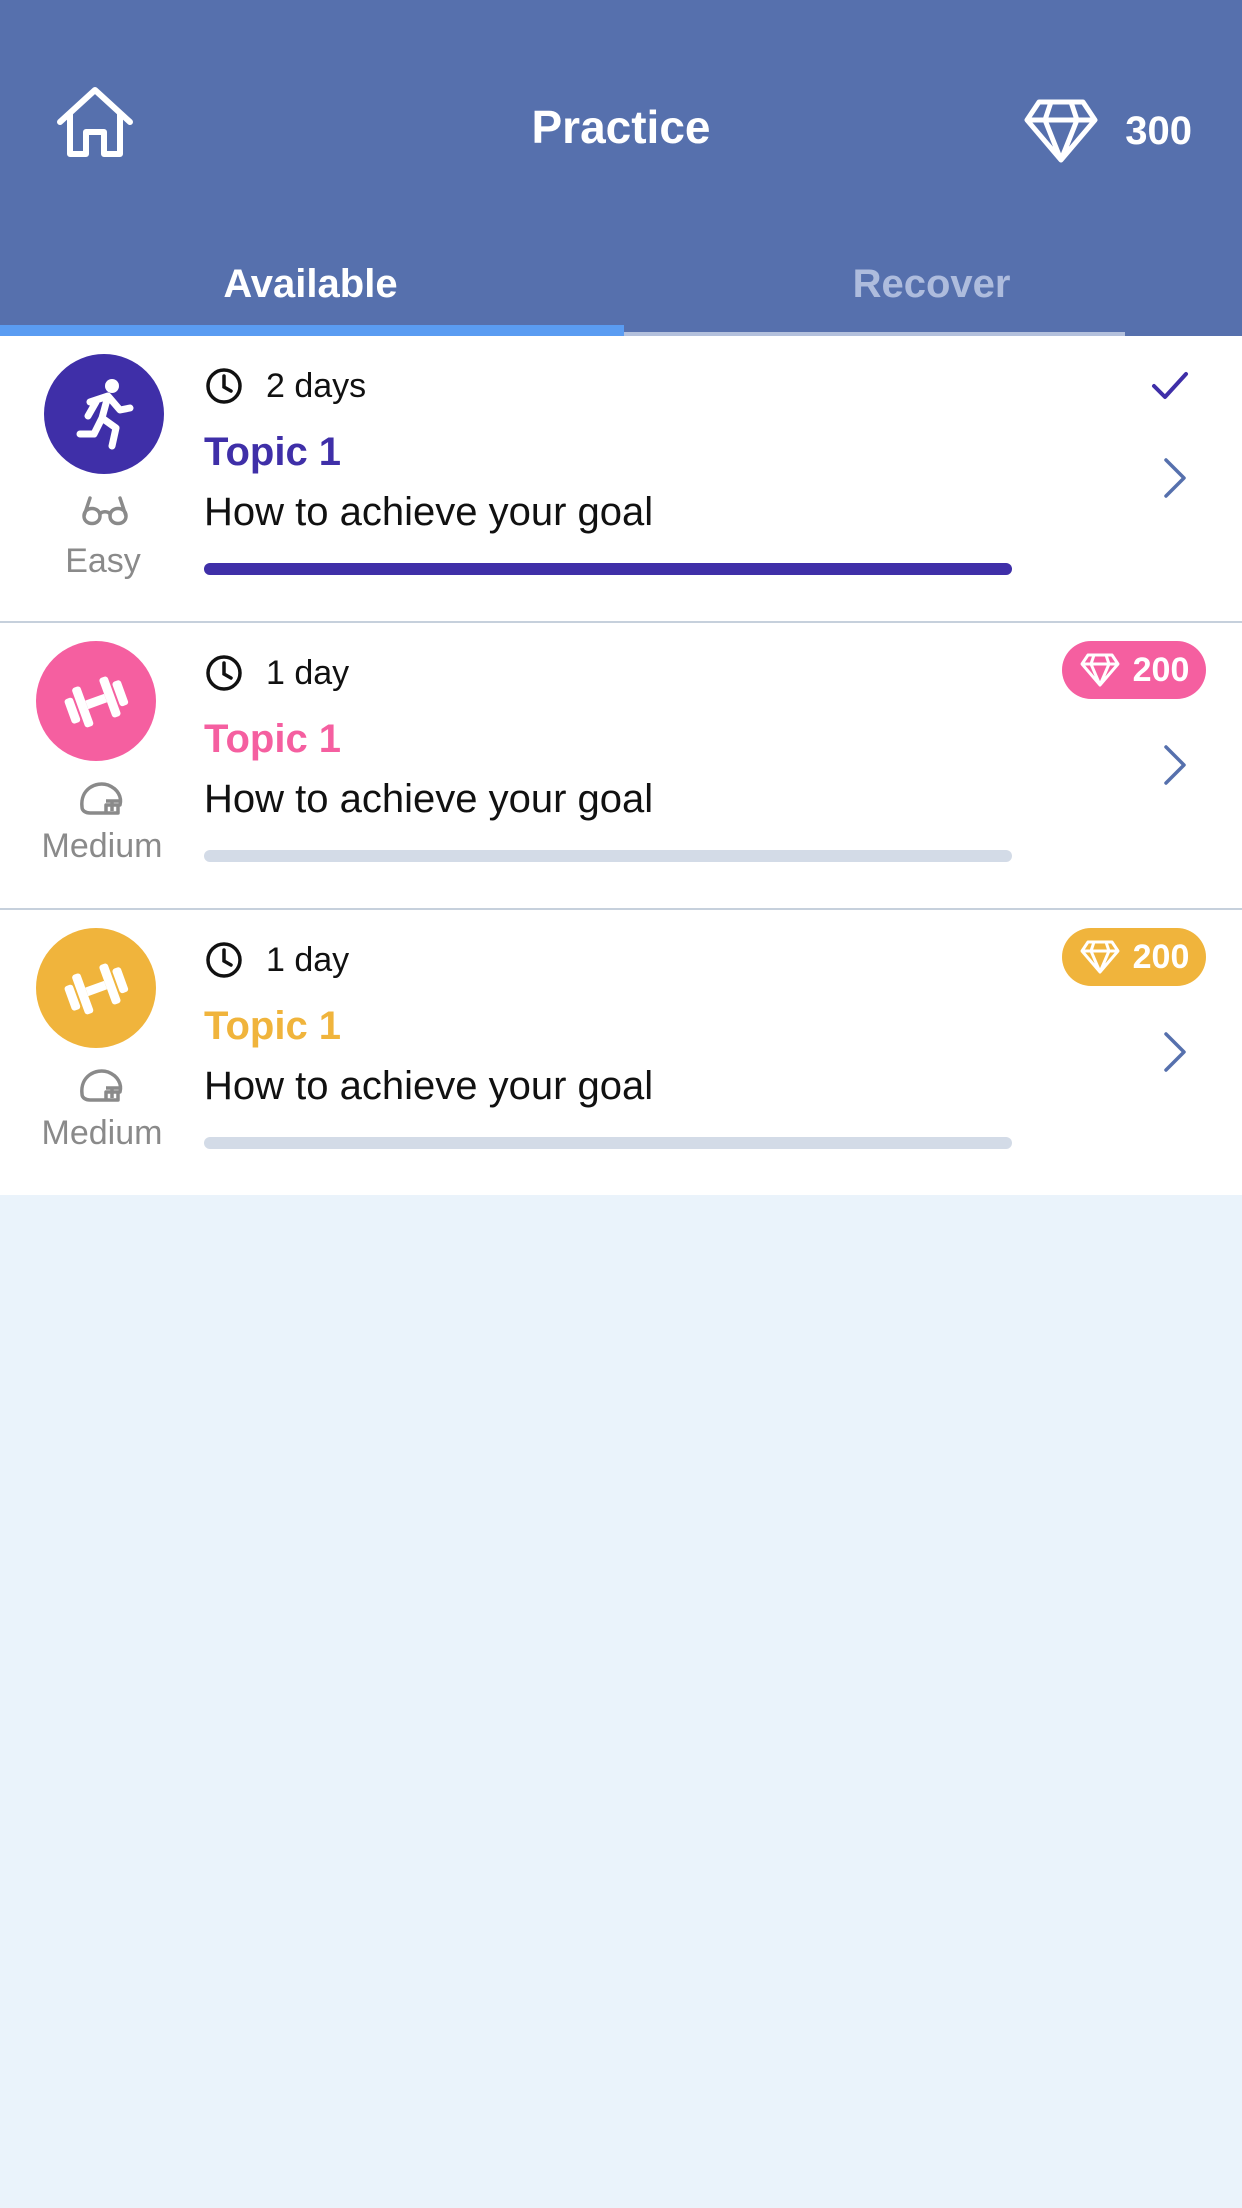 The image size is (1242, 2208). Describe the element at coordinates (316, 385) in the screenshot. I see `time-text: 2 days` at that location.